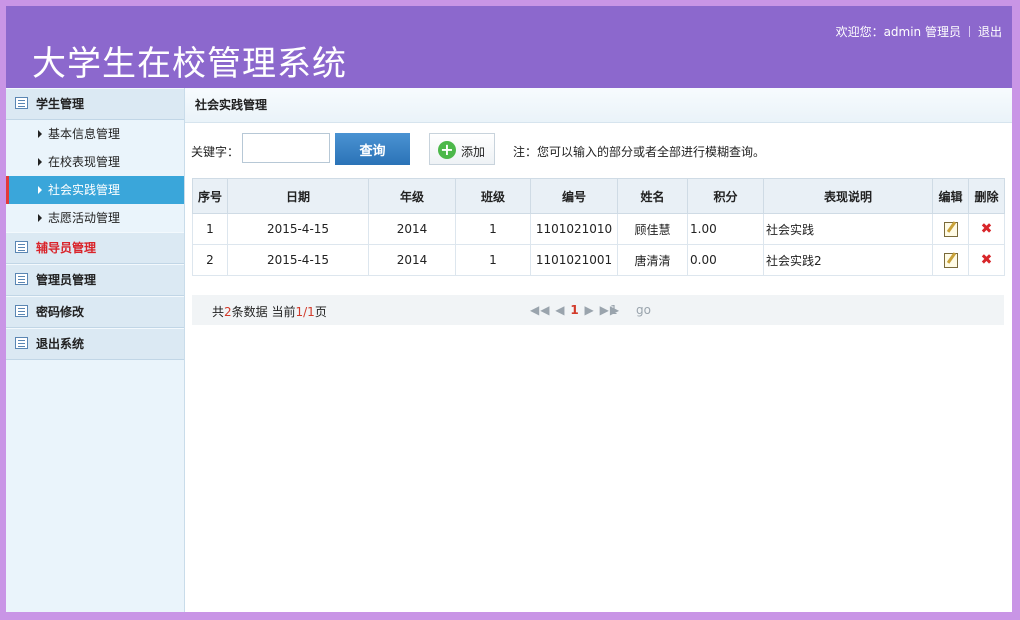 The width and height of the screenshot is (1020, 620). What do you see at coordinates (66, 248) in the screenshot?
I see `sidebar-group-label: 辅导员管理` at bounding box center [66, 248].